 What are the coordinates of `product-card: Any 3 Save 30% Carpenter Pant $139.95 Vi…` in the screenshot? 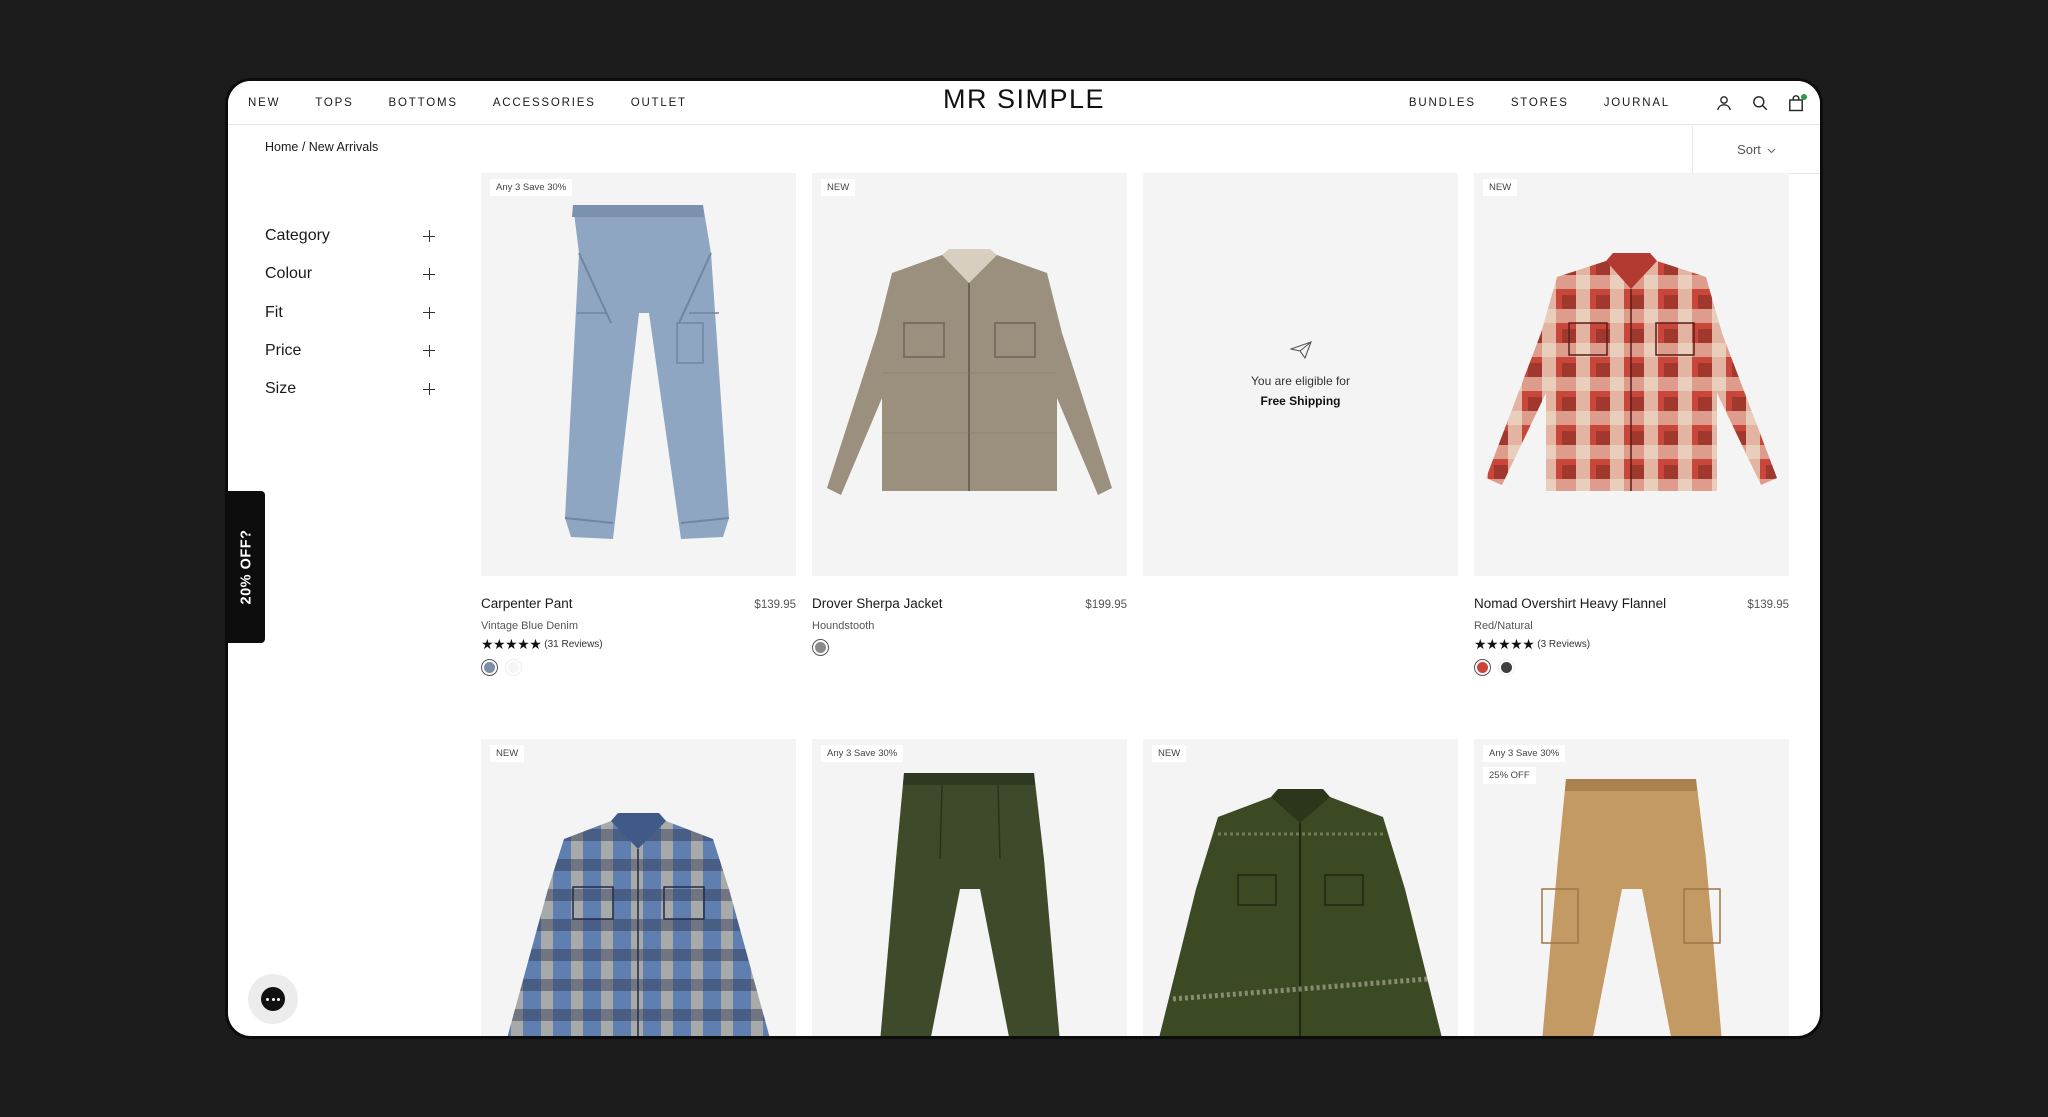 It's located at (638, 424).